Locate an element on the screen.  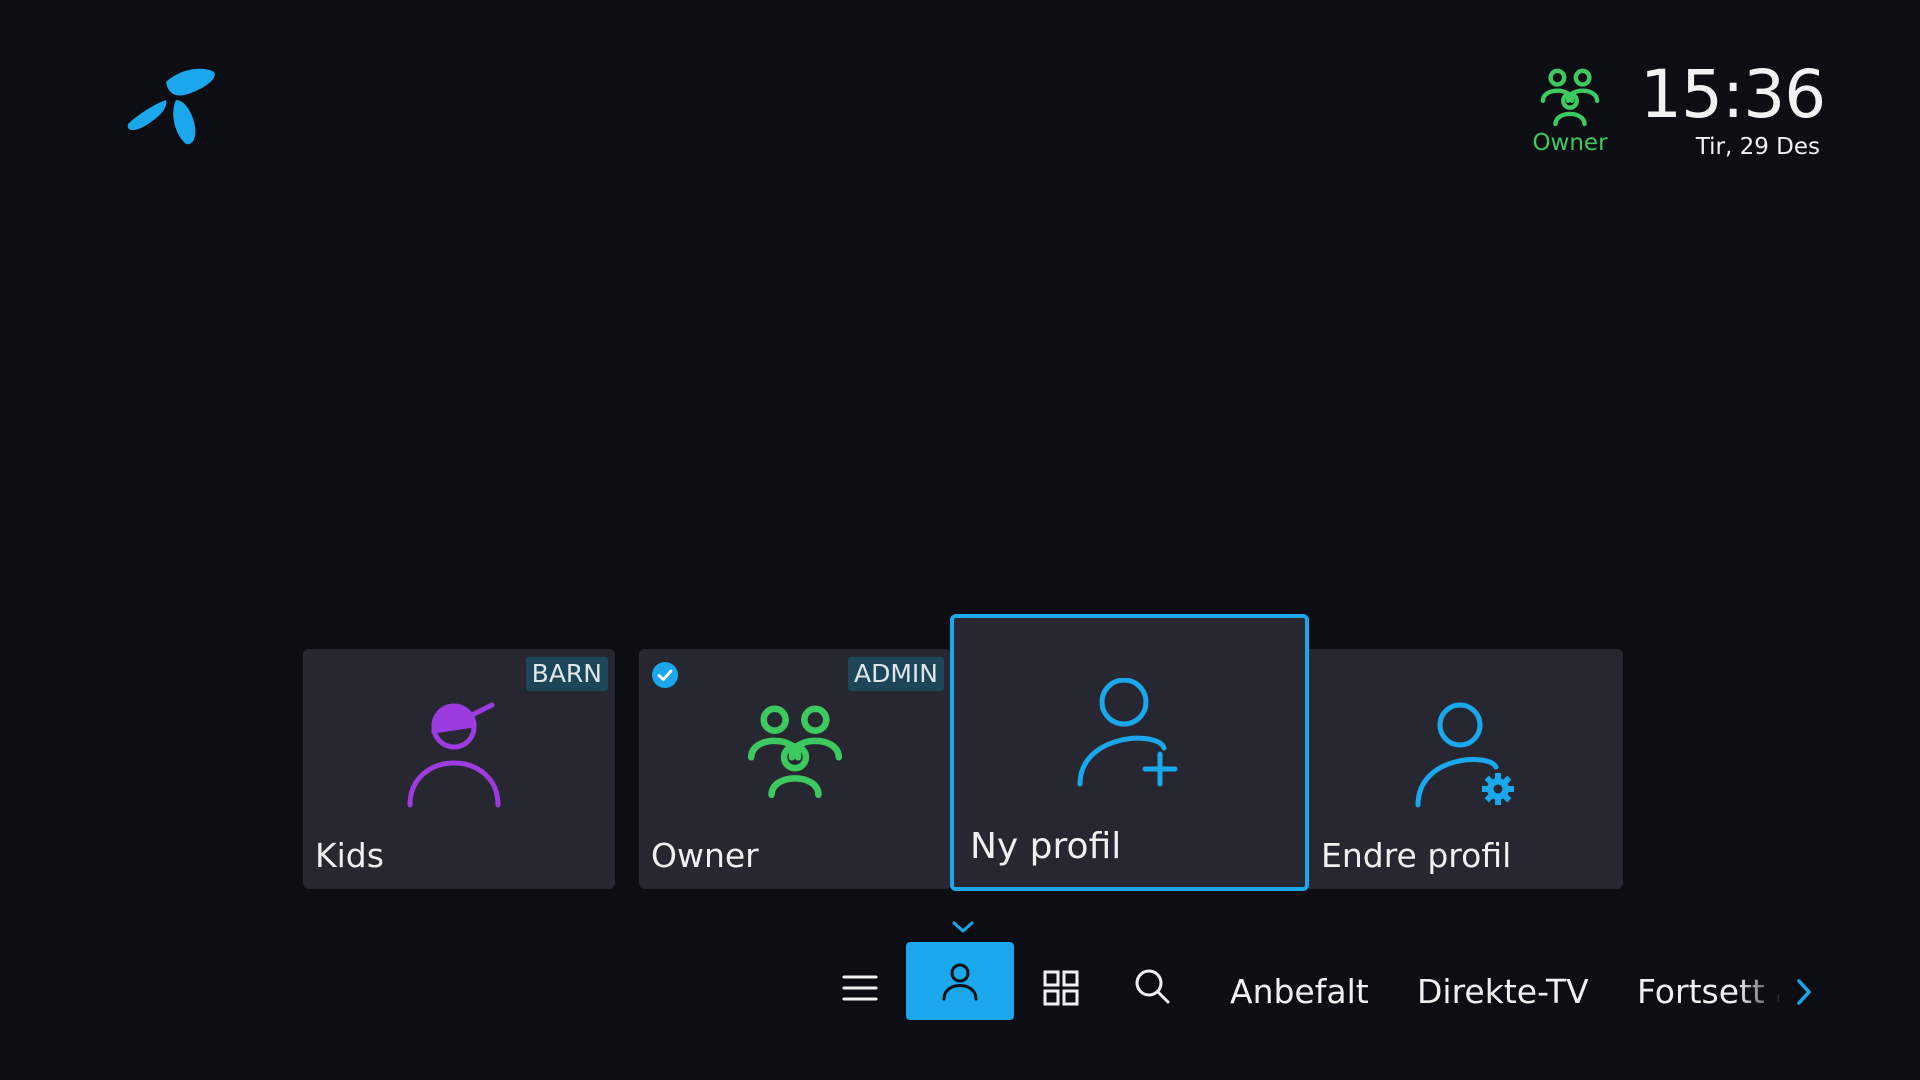
edit-profile-label: Endre profil is located at coordinates (1416, 855).